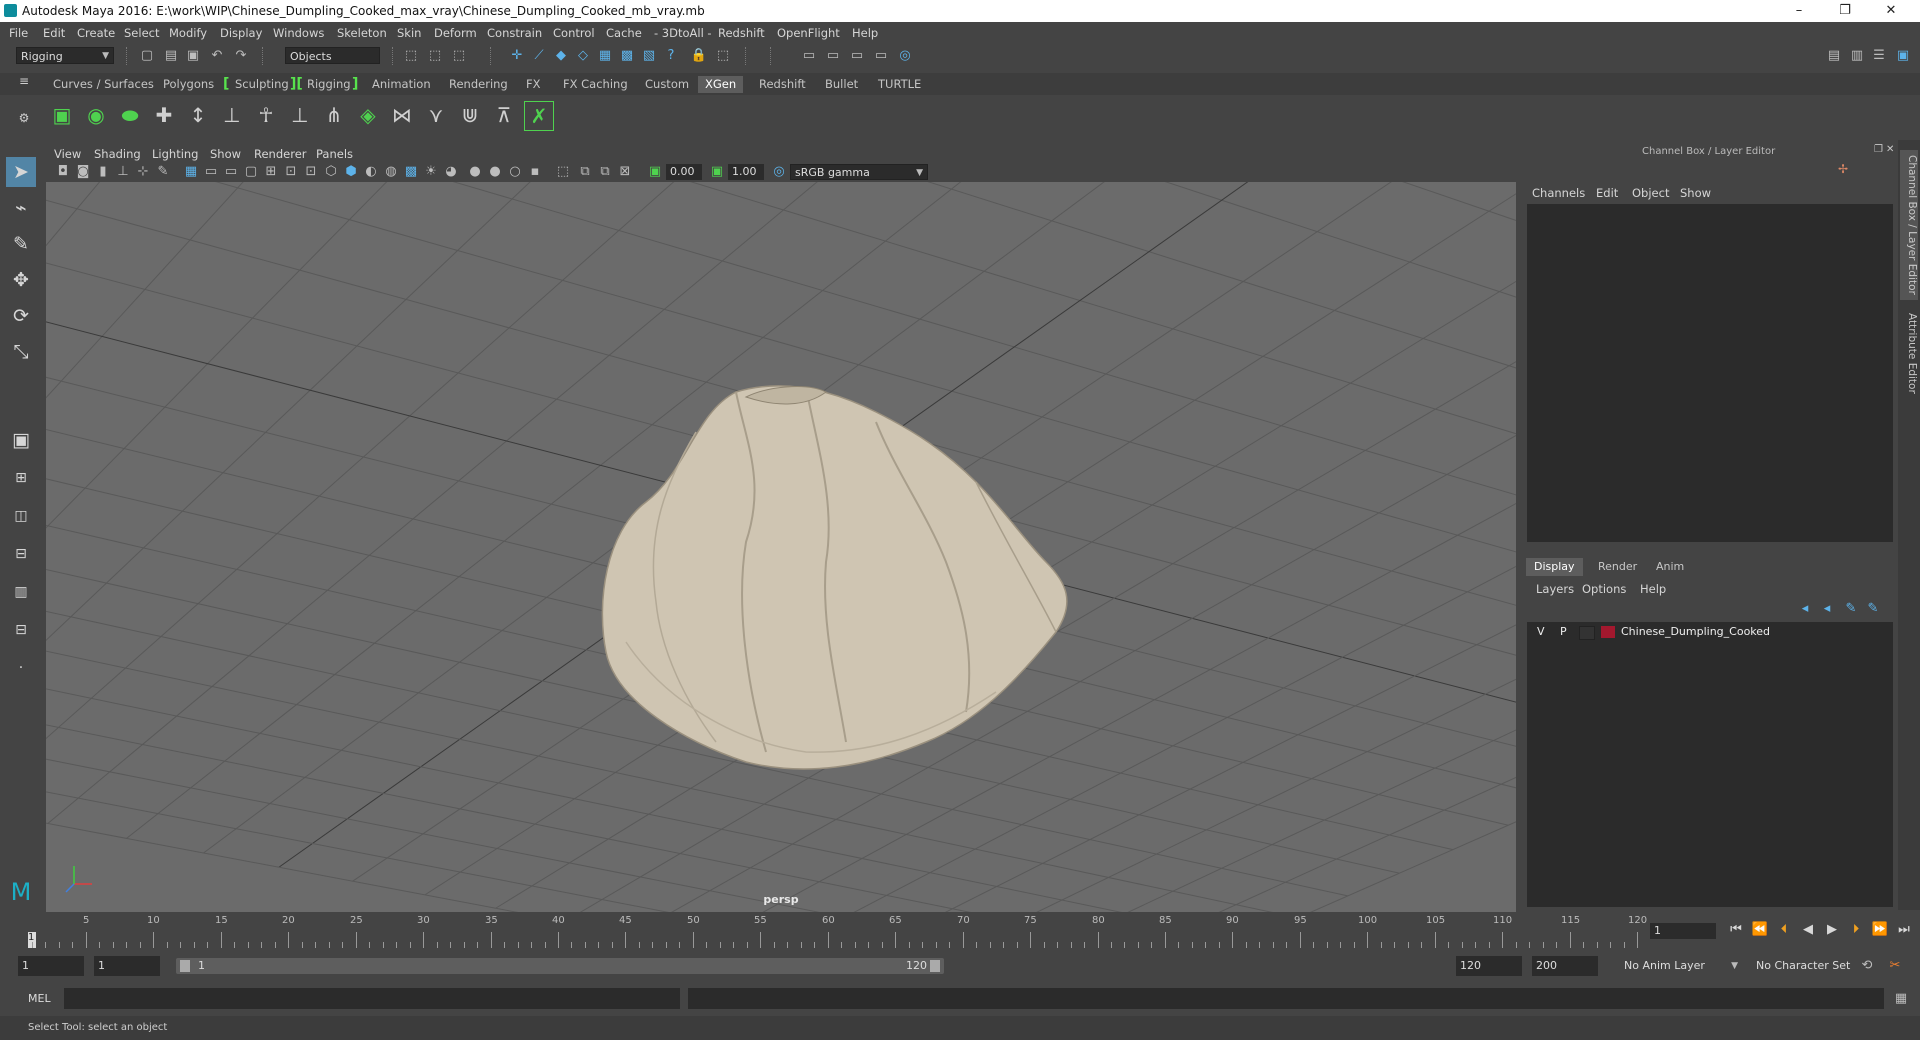  What do you see at coordinates (808, 33) in the screenshot?
I see `menu-openflight: OpenFlight` at bounding box center [808, 33].